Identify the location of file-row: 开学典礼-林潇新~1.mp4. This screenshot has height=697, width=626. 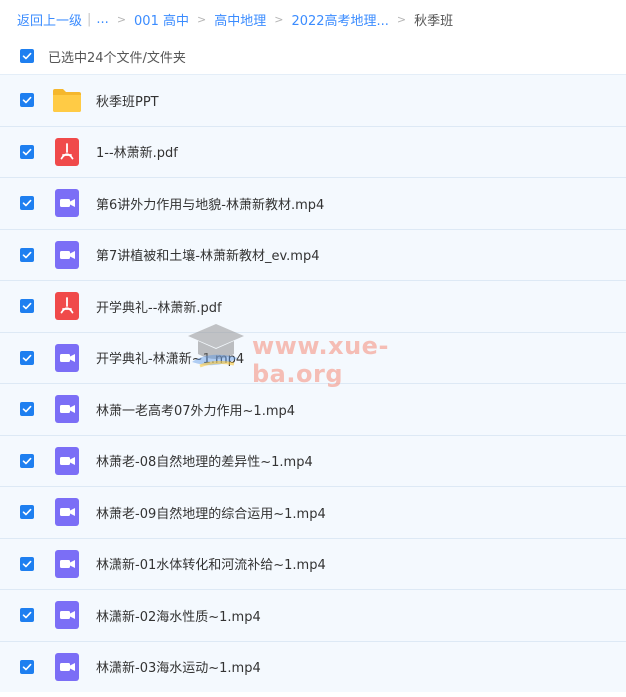
(313, 357).